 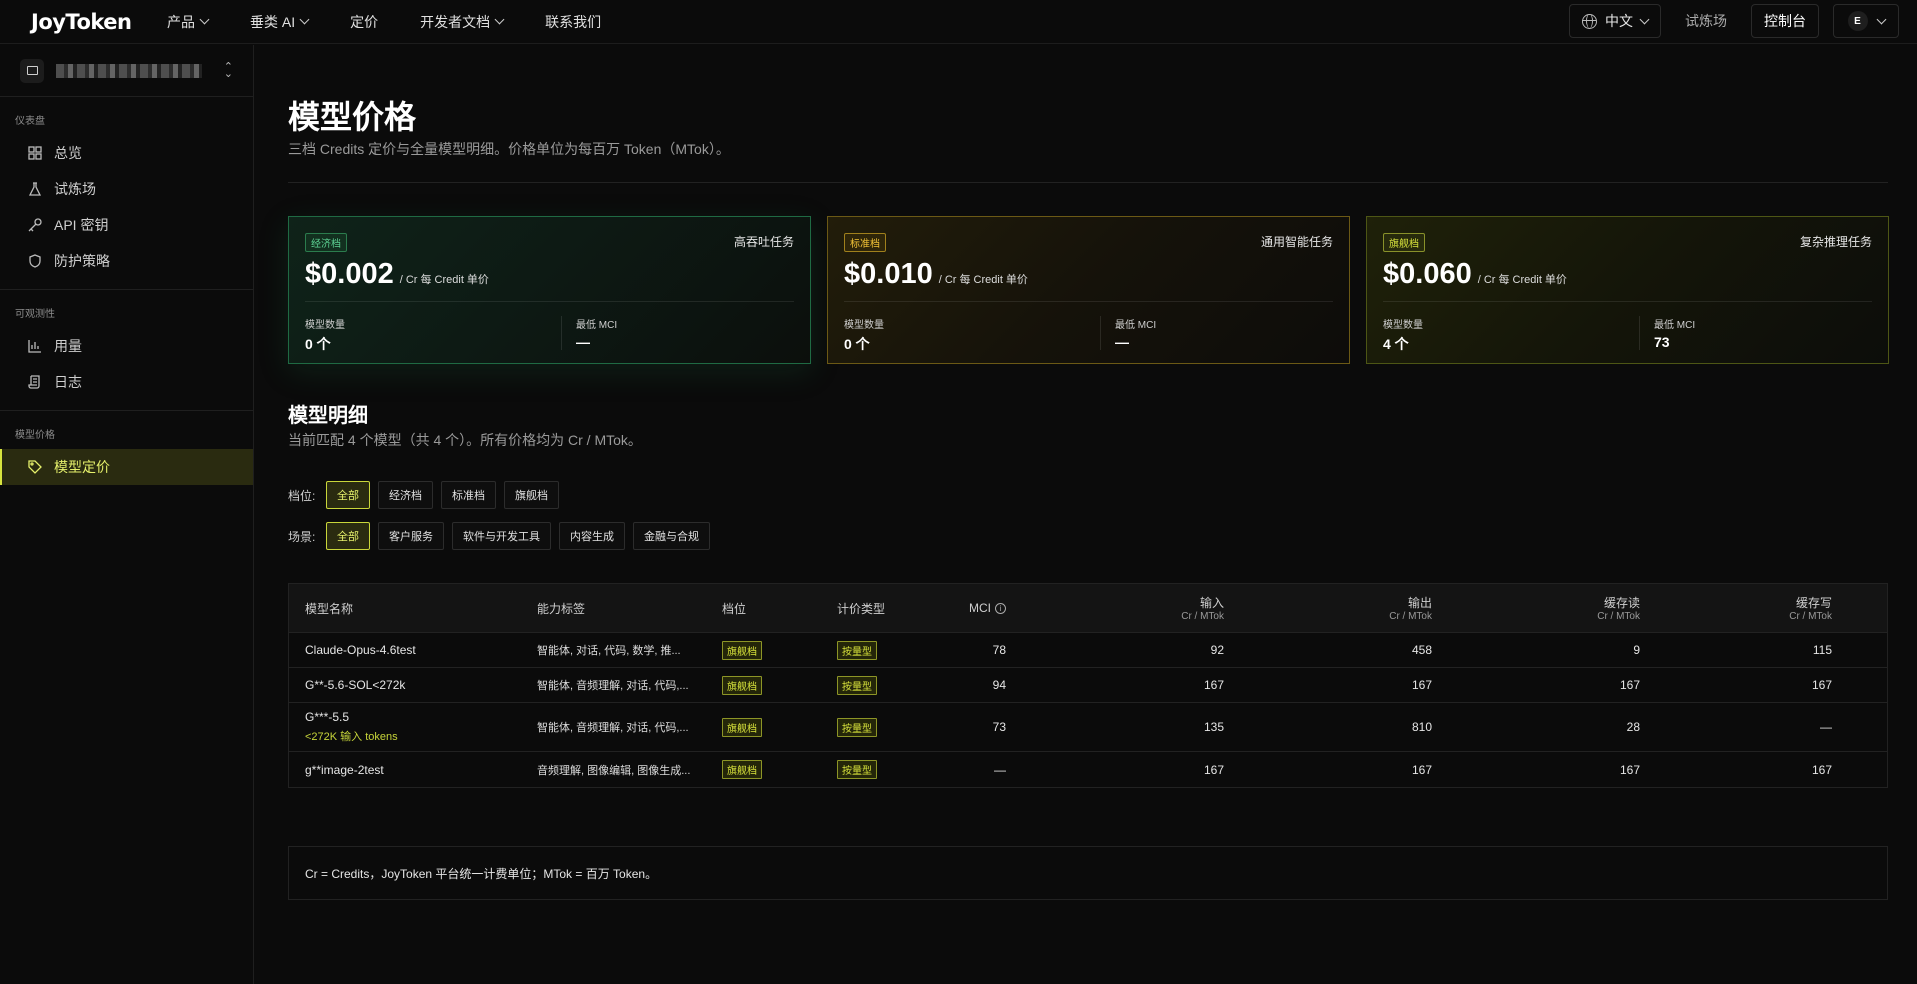 What do you see at coordinates (462, 22) in the screenshot?
I see `nav-developer-docs: 开发者文档` at bounding box center [462, 22].